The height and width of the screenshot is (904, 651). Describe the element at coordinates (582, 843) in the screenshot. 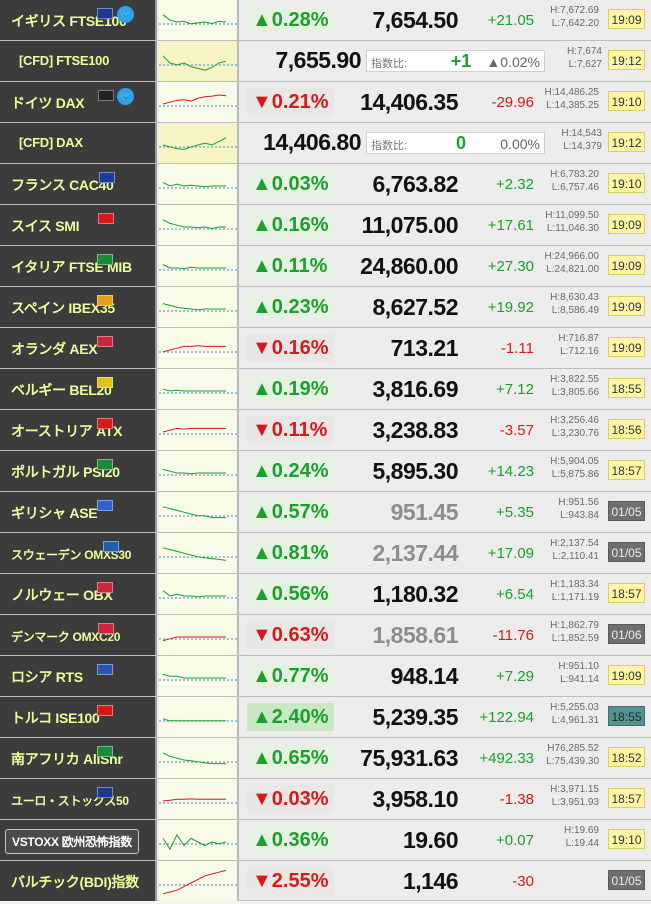

I see `day-low: L:19.44` at that location.